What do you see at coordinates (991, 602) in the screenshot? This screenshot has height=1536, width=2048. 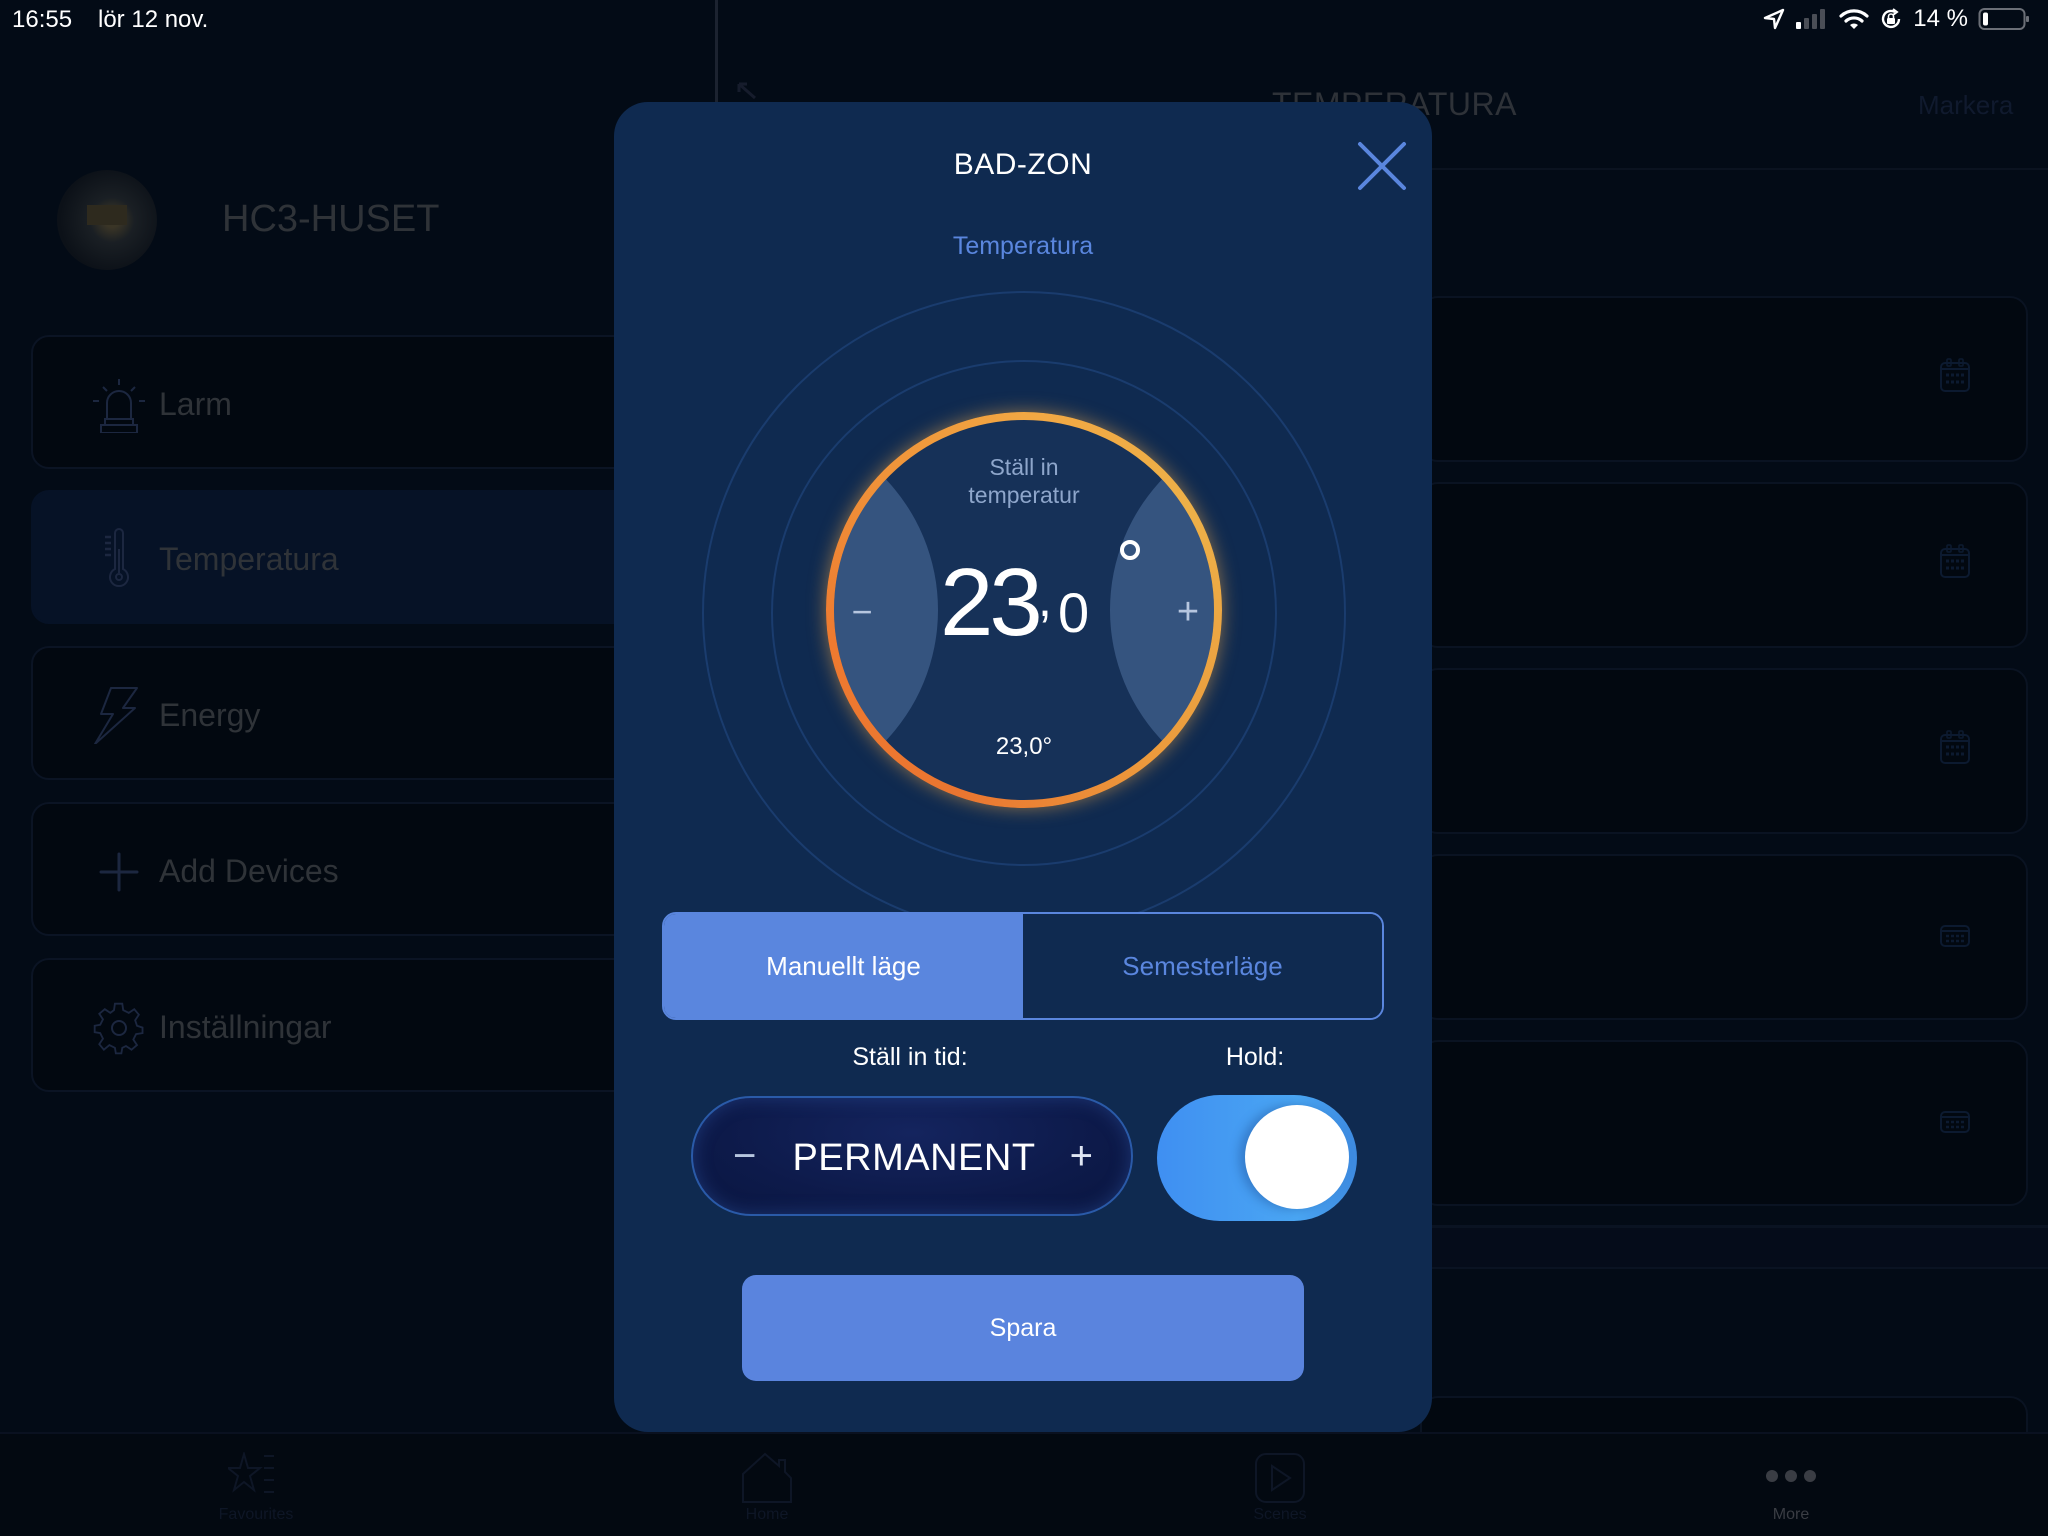 I see `setpoint-integer: 23` at bounding box center [991, 602].